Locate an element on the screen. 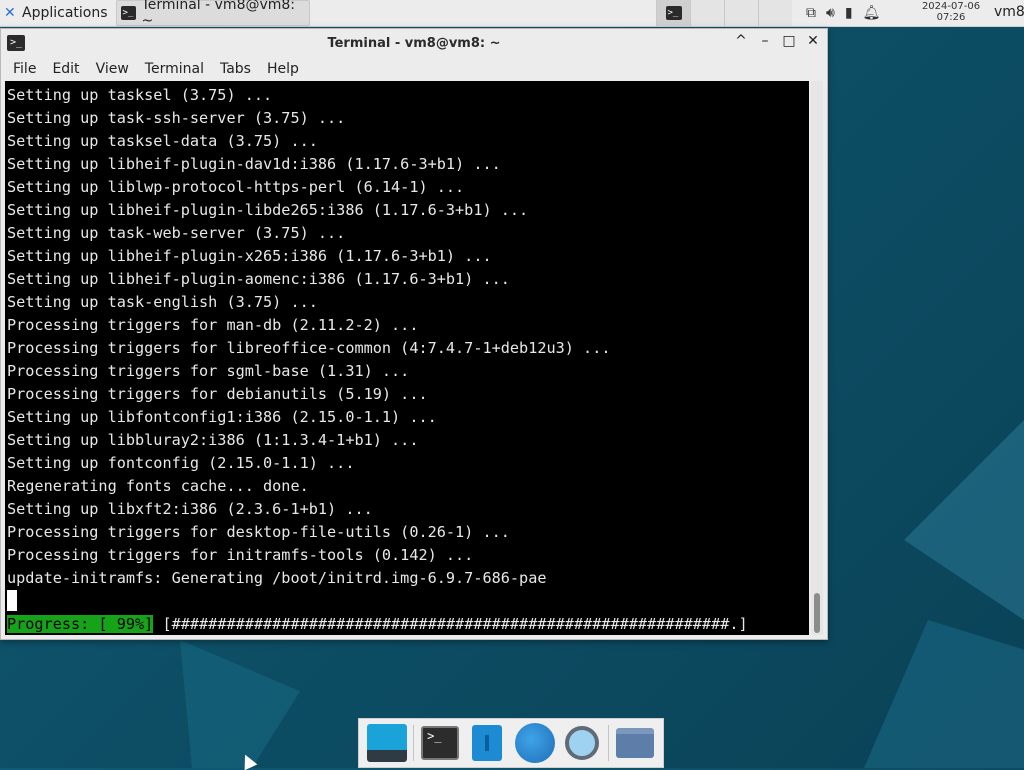  workspace-switcher: >_ is located at coordinates (724, 13).